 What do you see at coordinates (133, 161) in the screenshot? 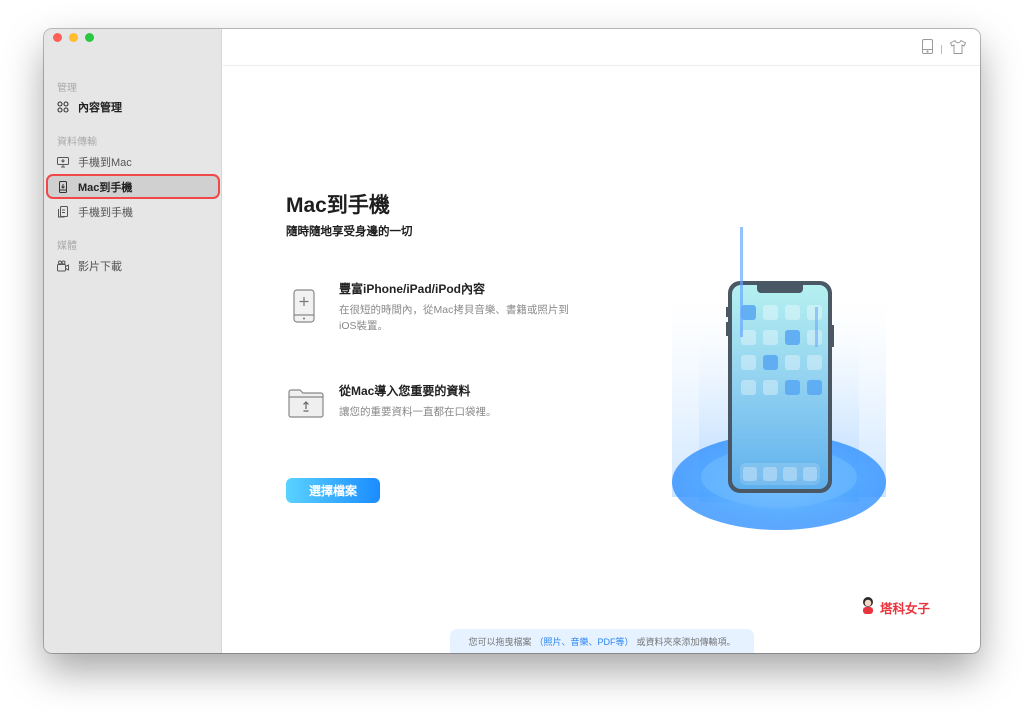
I see `sidebar-item-phone-to-mac: 手機到Mac` at bounding box center [133, 161].